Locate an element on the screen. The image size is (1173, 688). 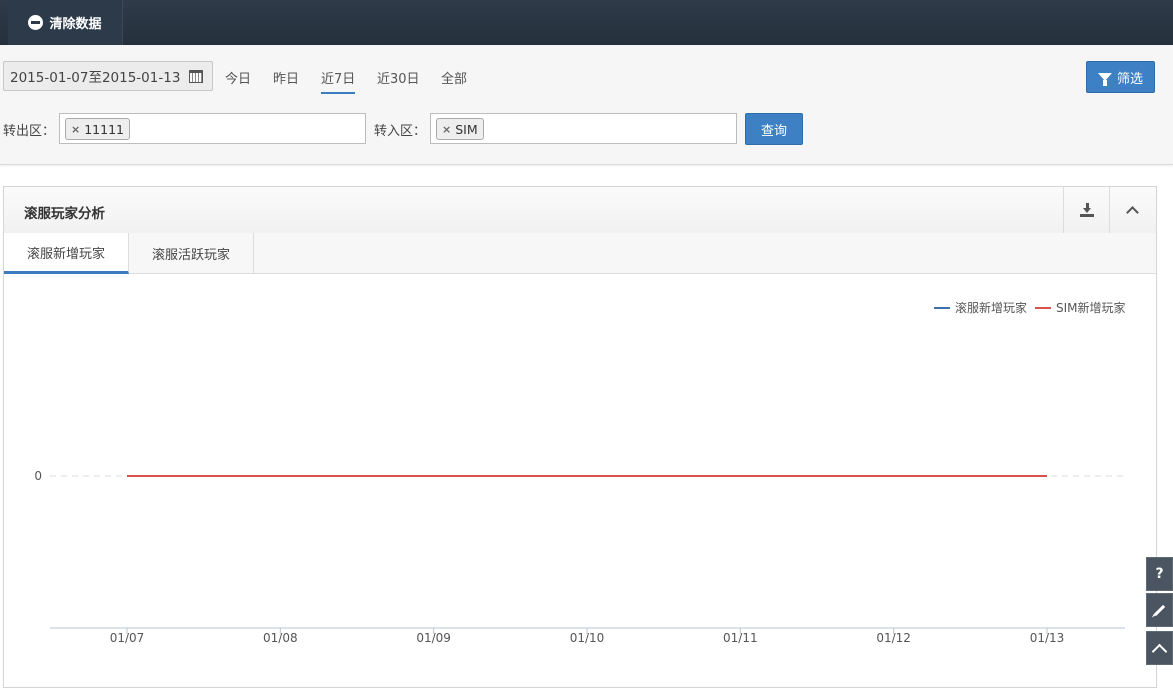
x-tick-label: 01/08 is located at coordinates (280, 638).